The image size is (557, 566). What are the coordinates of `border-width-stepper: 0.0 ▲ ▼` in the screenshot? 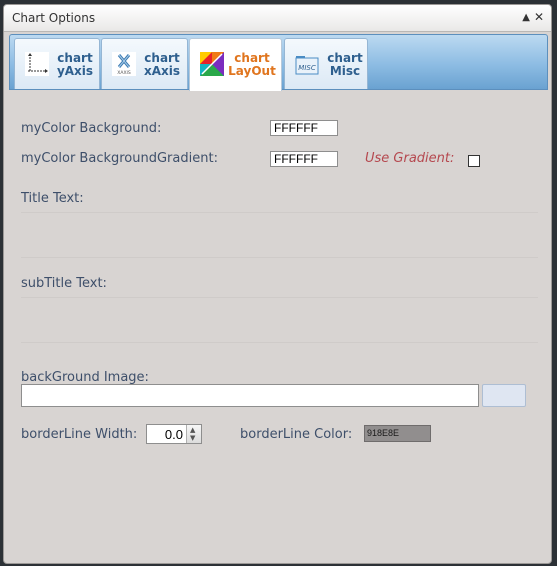 It's located at (174, 434).